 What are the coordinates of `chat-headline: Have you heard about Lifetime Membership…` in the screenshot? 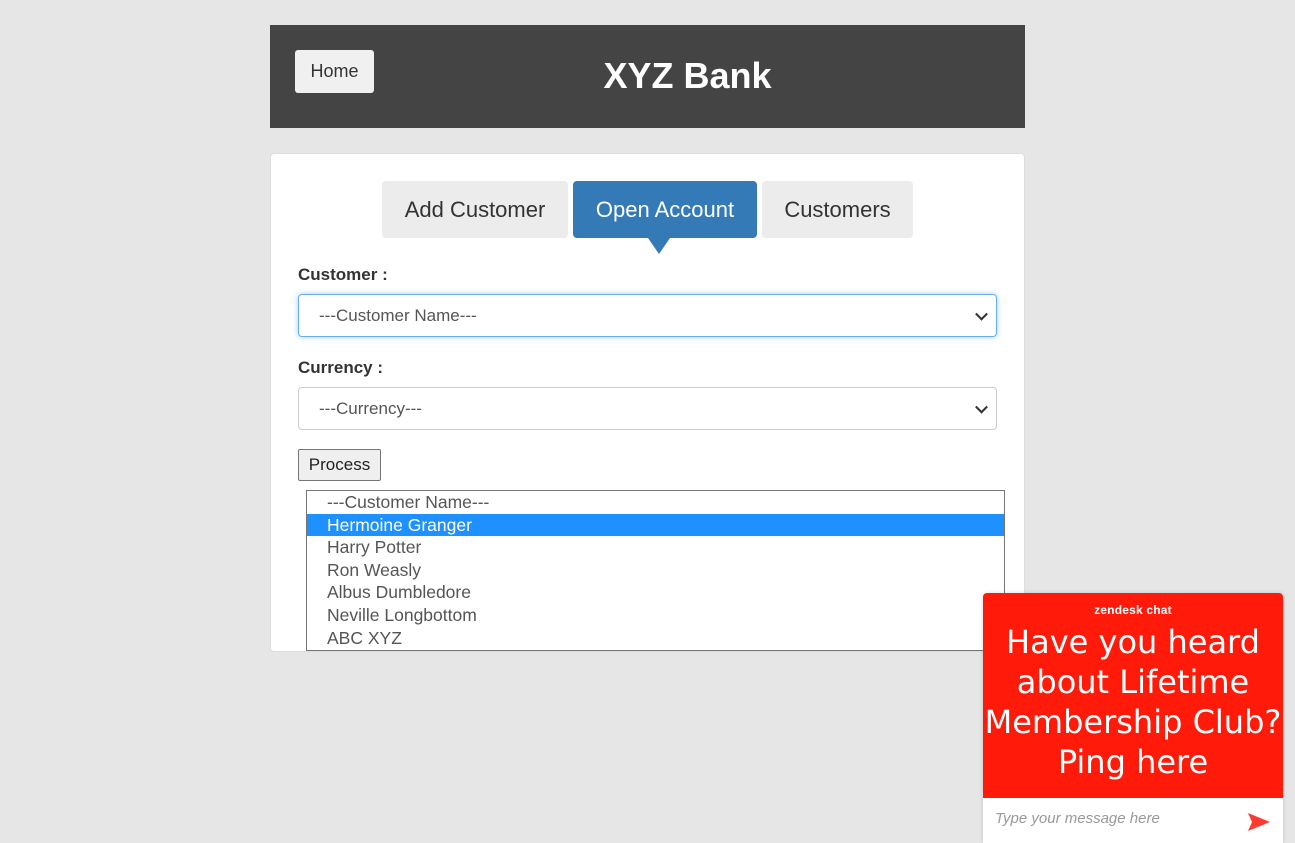 It's located at (1133, 702).